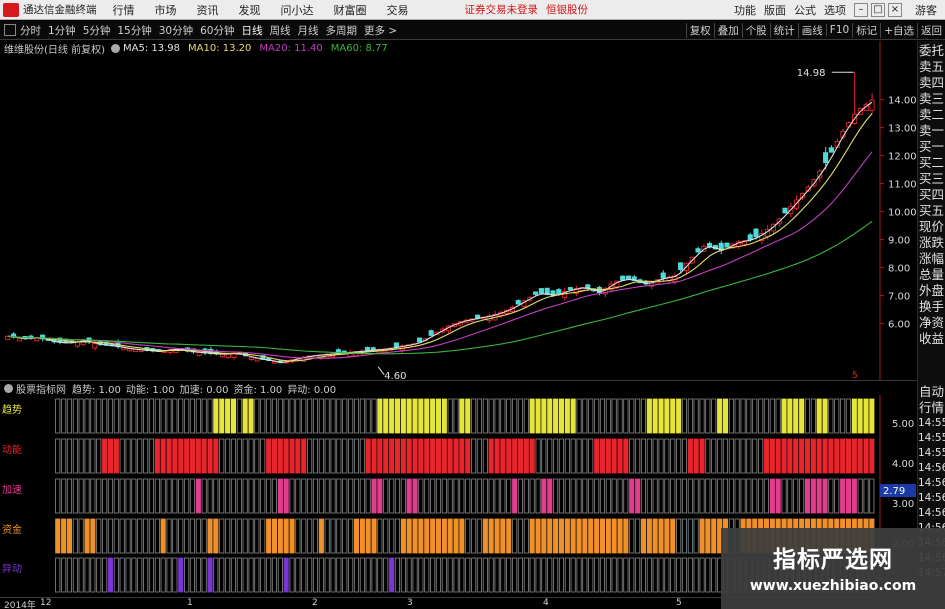 The width and height of the screenshot is (945, 609). I want to click on tool-add-favorite: +自选, so click(898, 30).